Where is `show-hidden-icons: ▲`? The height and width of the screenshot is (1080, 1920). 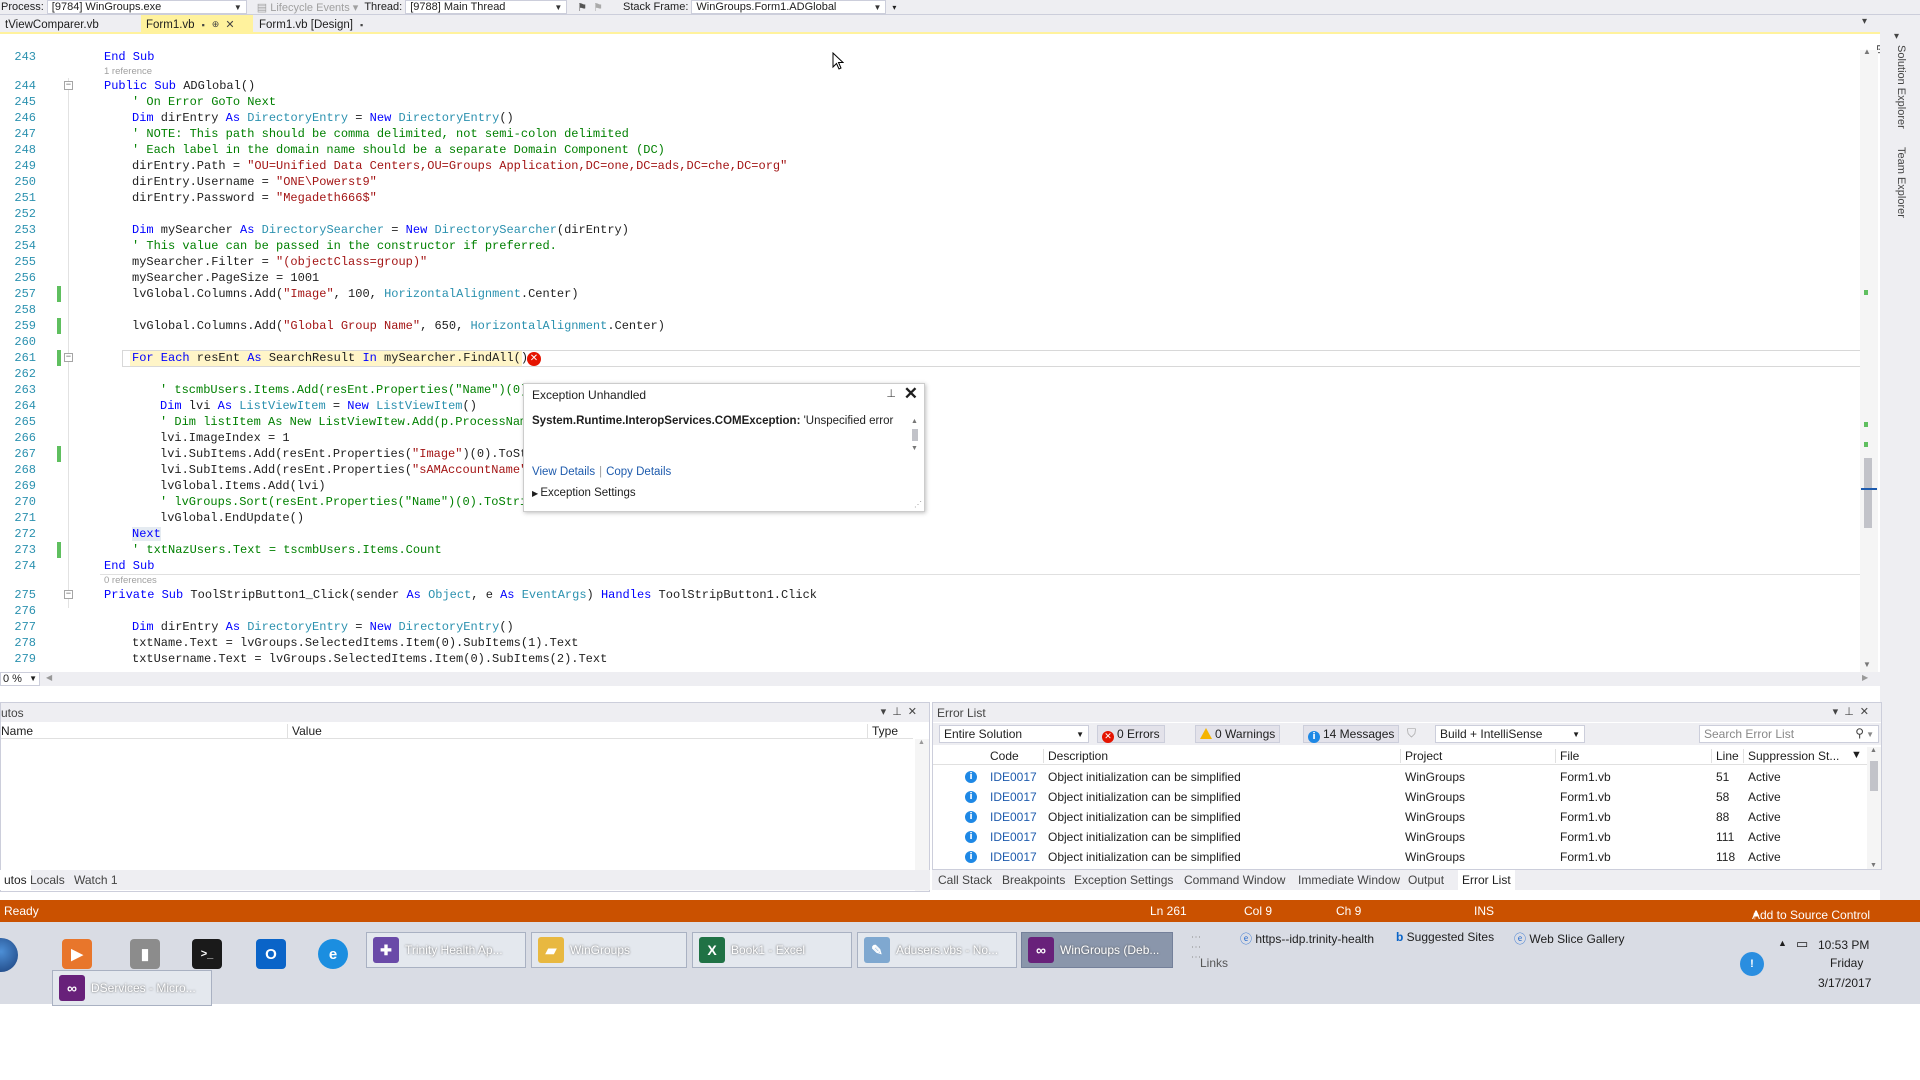 show-hidden-icons: ▲ is located at coordinates (1782, 943).